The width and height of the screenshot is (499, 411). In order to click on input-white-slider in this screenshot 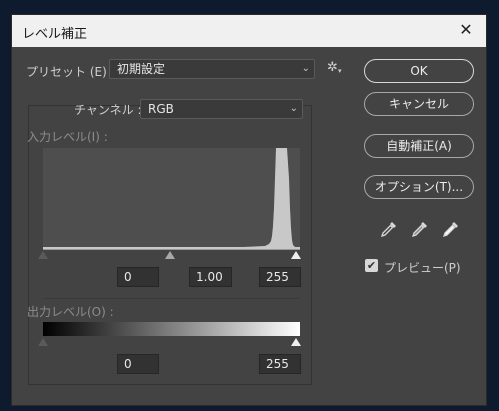, I will do `click(296, 255)`.